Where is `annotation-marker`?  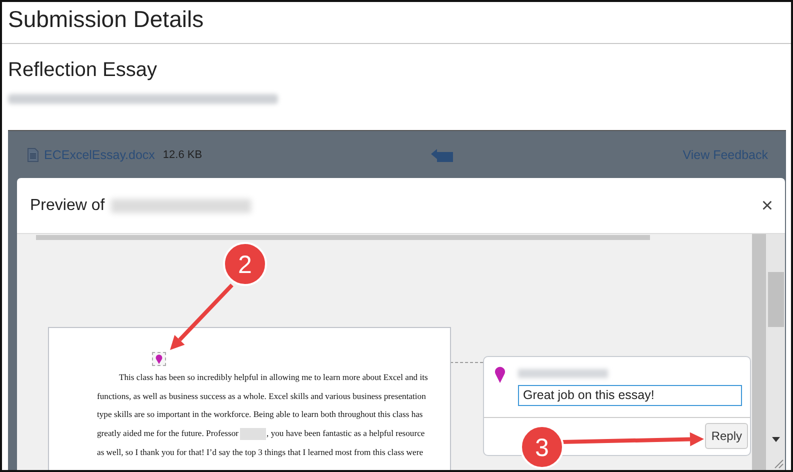
annotation-marker is located at coordinates (159, 359).